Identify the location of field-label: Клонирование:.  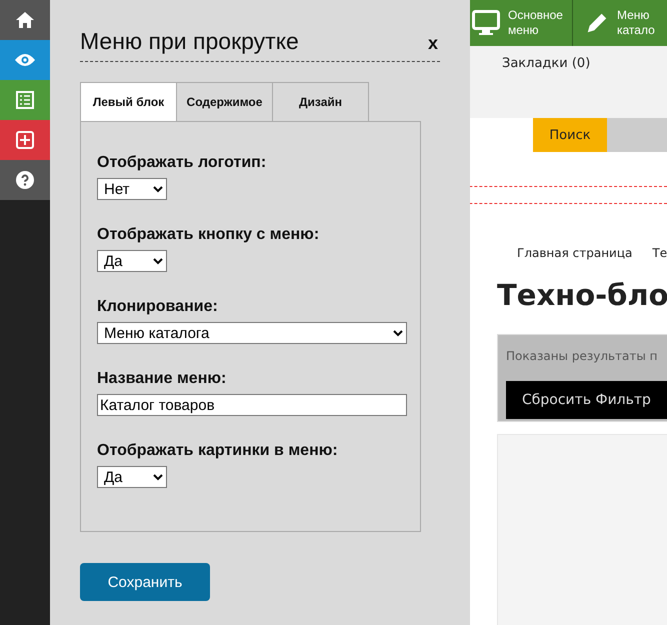
(157, 307).